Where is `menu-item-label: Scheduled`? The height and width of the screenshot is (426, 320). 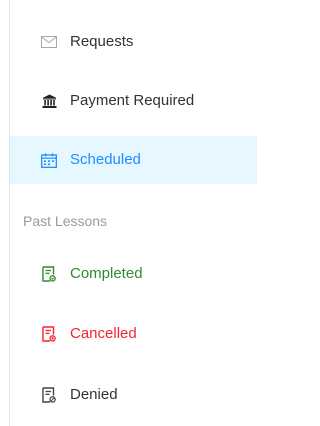
menu-item-label: Scheduled is located at coordinates (105, 159).